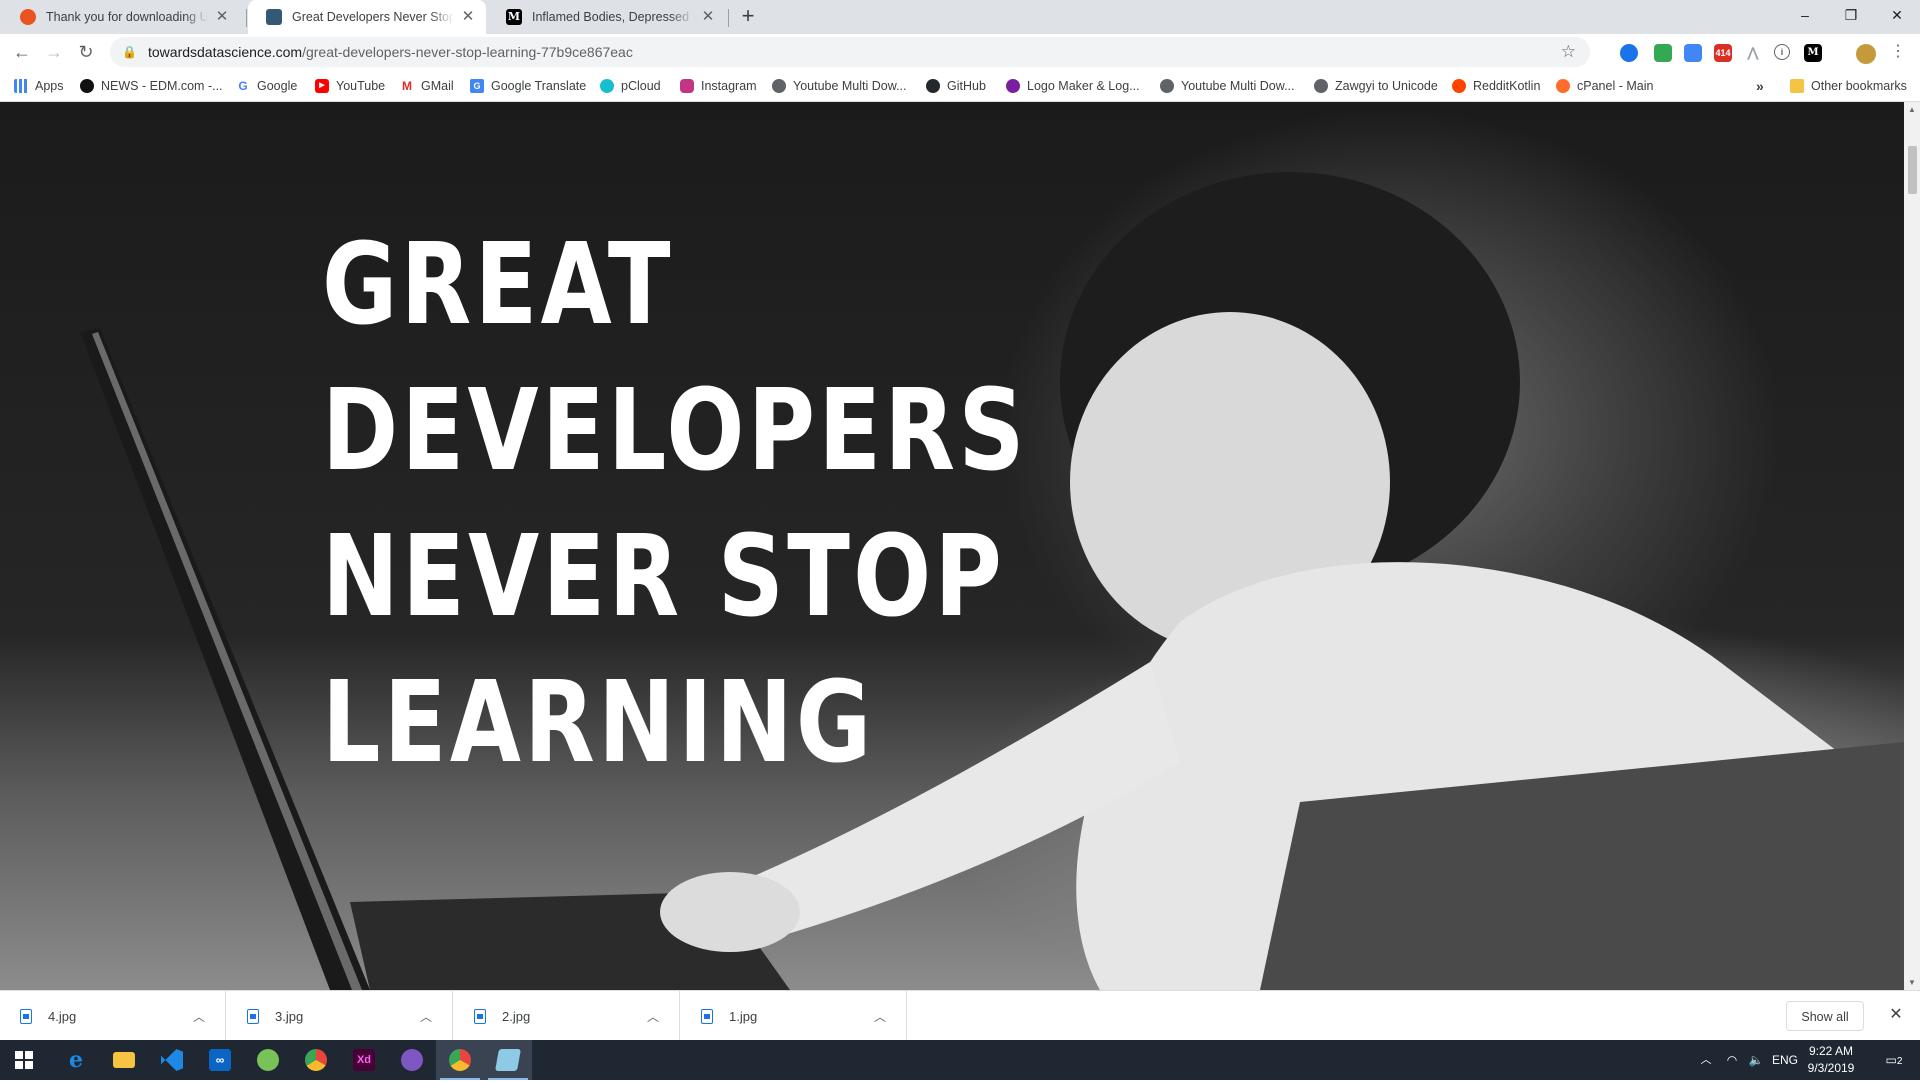 Image resolution: width=1920 pixels, height=1082 pixels. What do you see at coordinates (121, 17) in the screenshot?
I see `tab-ubuntu: Thank you for downloading Ubuntu ✕` at bounding box center [121, 17].